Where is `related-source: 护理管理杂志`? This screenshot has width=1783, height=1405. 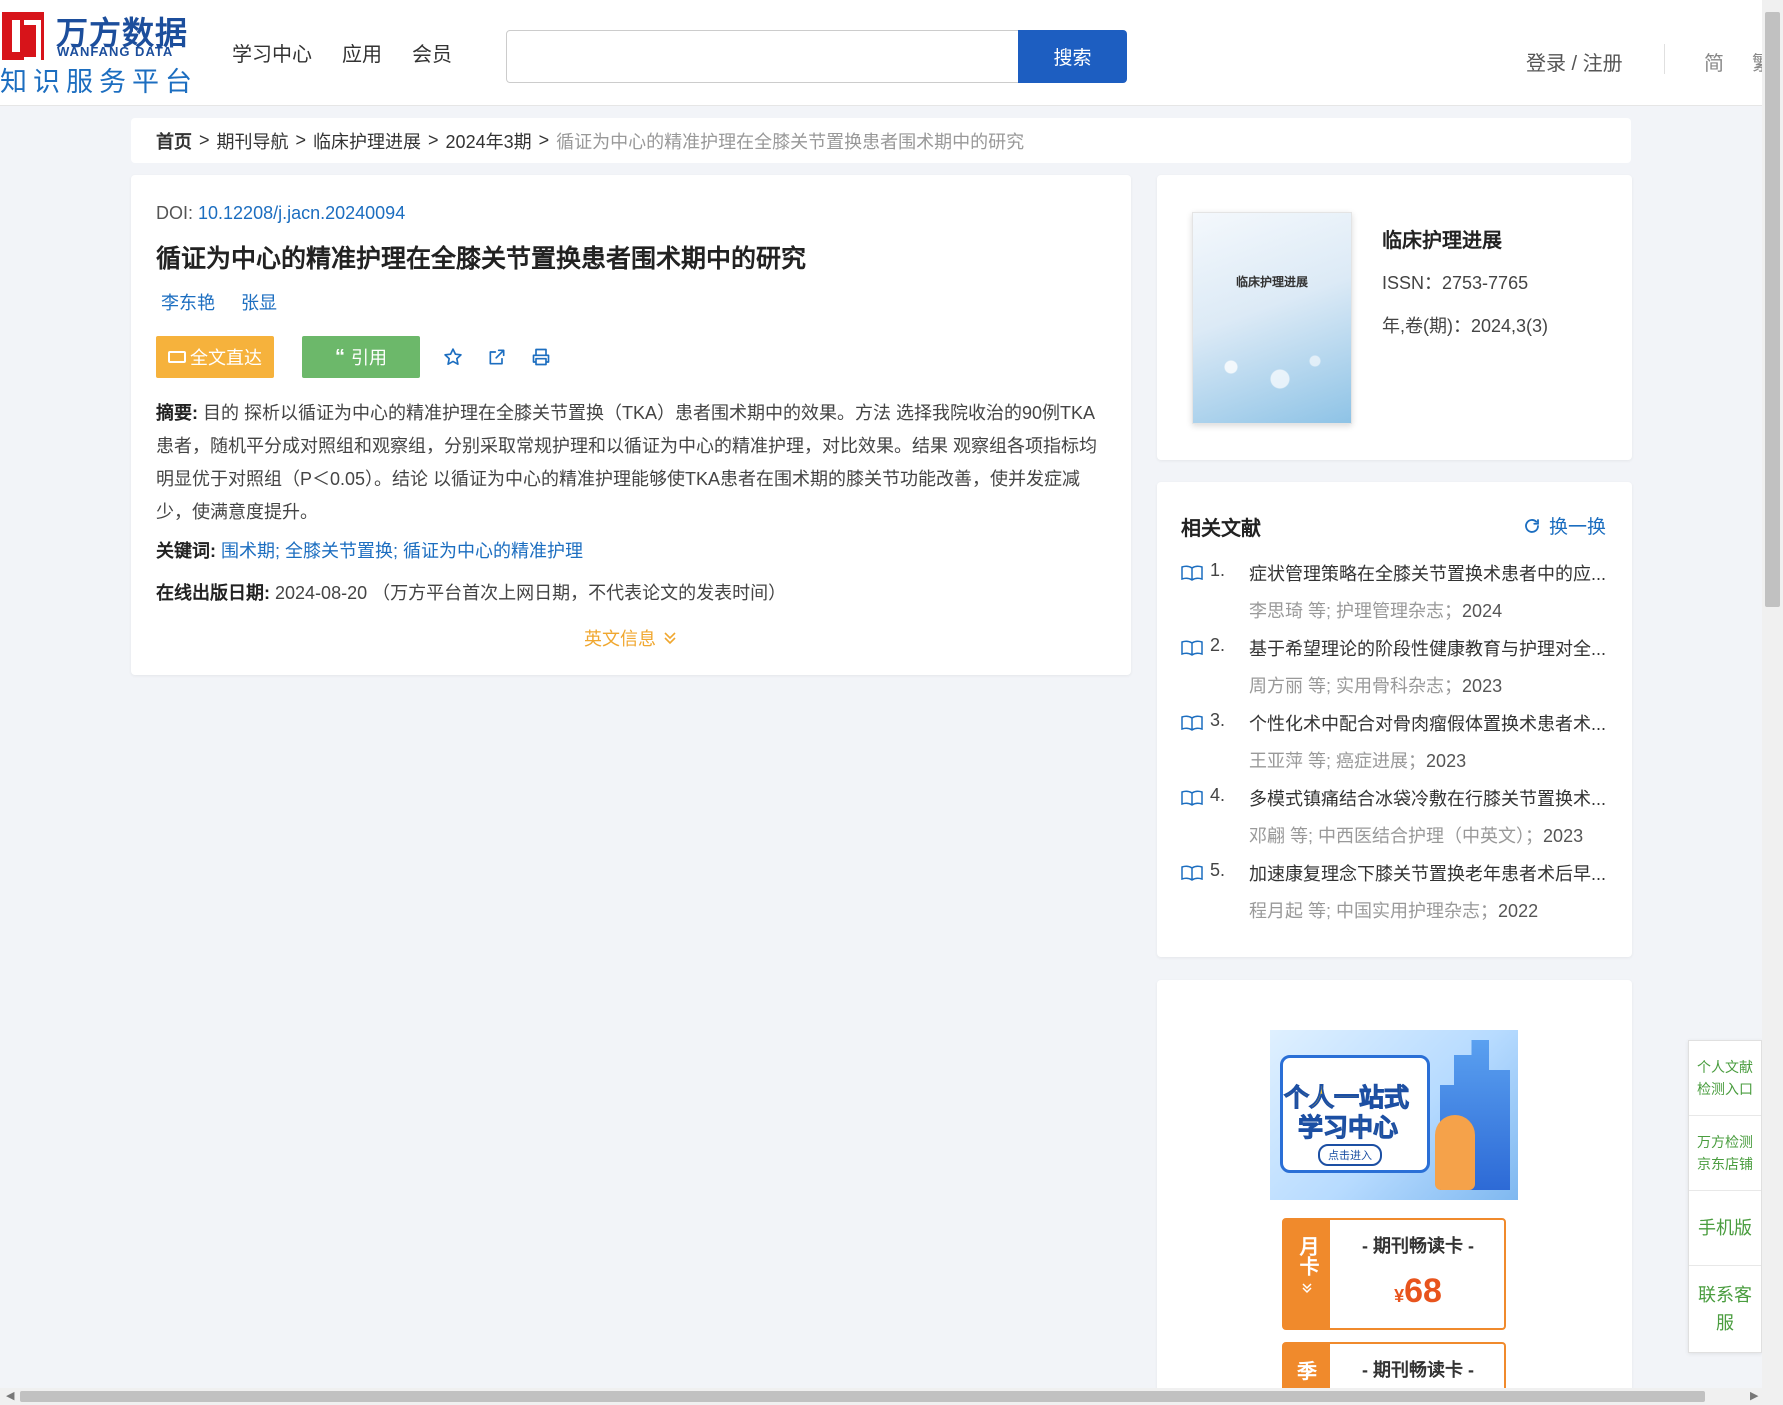
related-source: 护理管理杂志 is located at coordinates (1390, 611).